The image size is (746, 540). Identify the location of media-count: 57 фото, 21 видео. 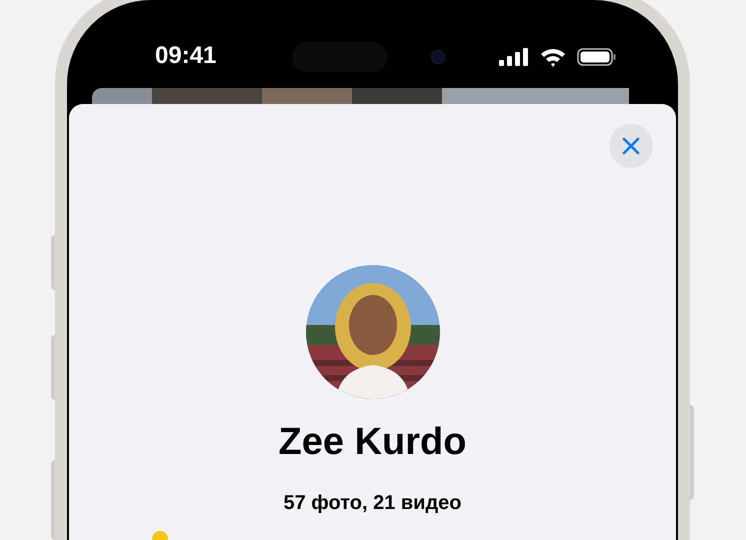
(372, 503).